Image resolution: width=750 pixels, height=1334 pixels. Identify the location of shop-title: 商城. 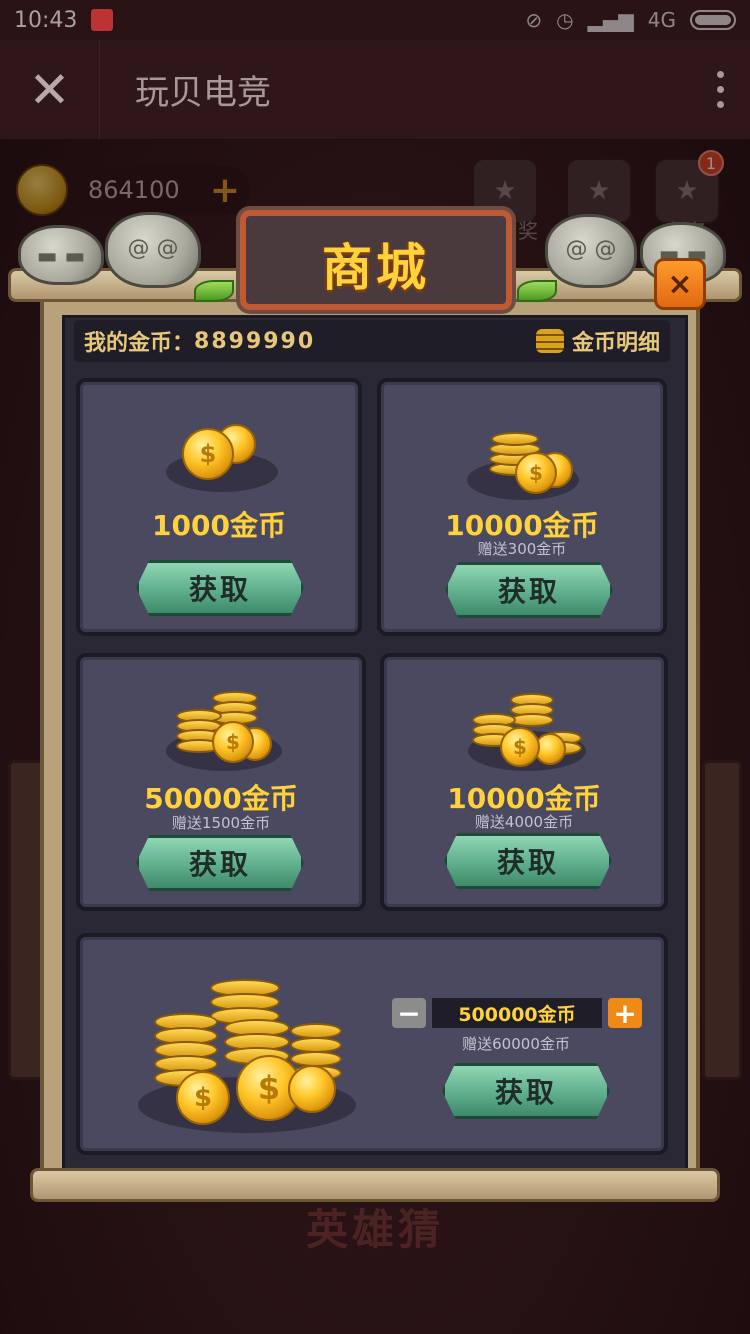
(376, 268).